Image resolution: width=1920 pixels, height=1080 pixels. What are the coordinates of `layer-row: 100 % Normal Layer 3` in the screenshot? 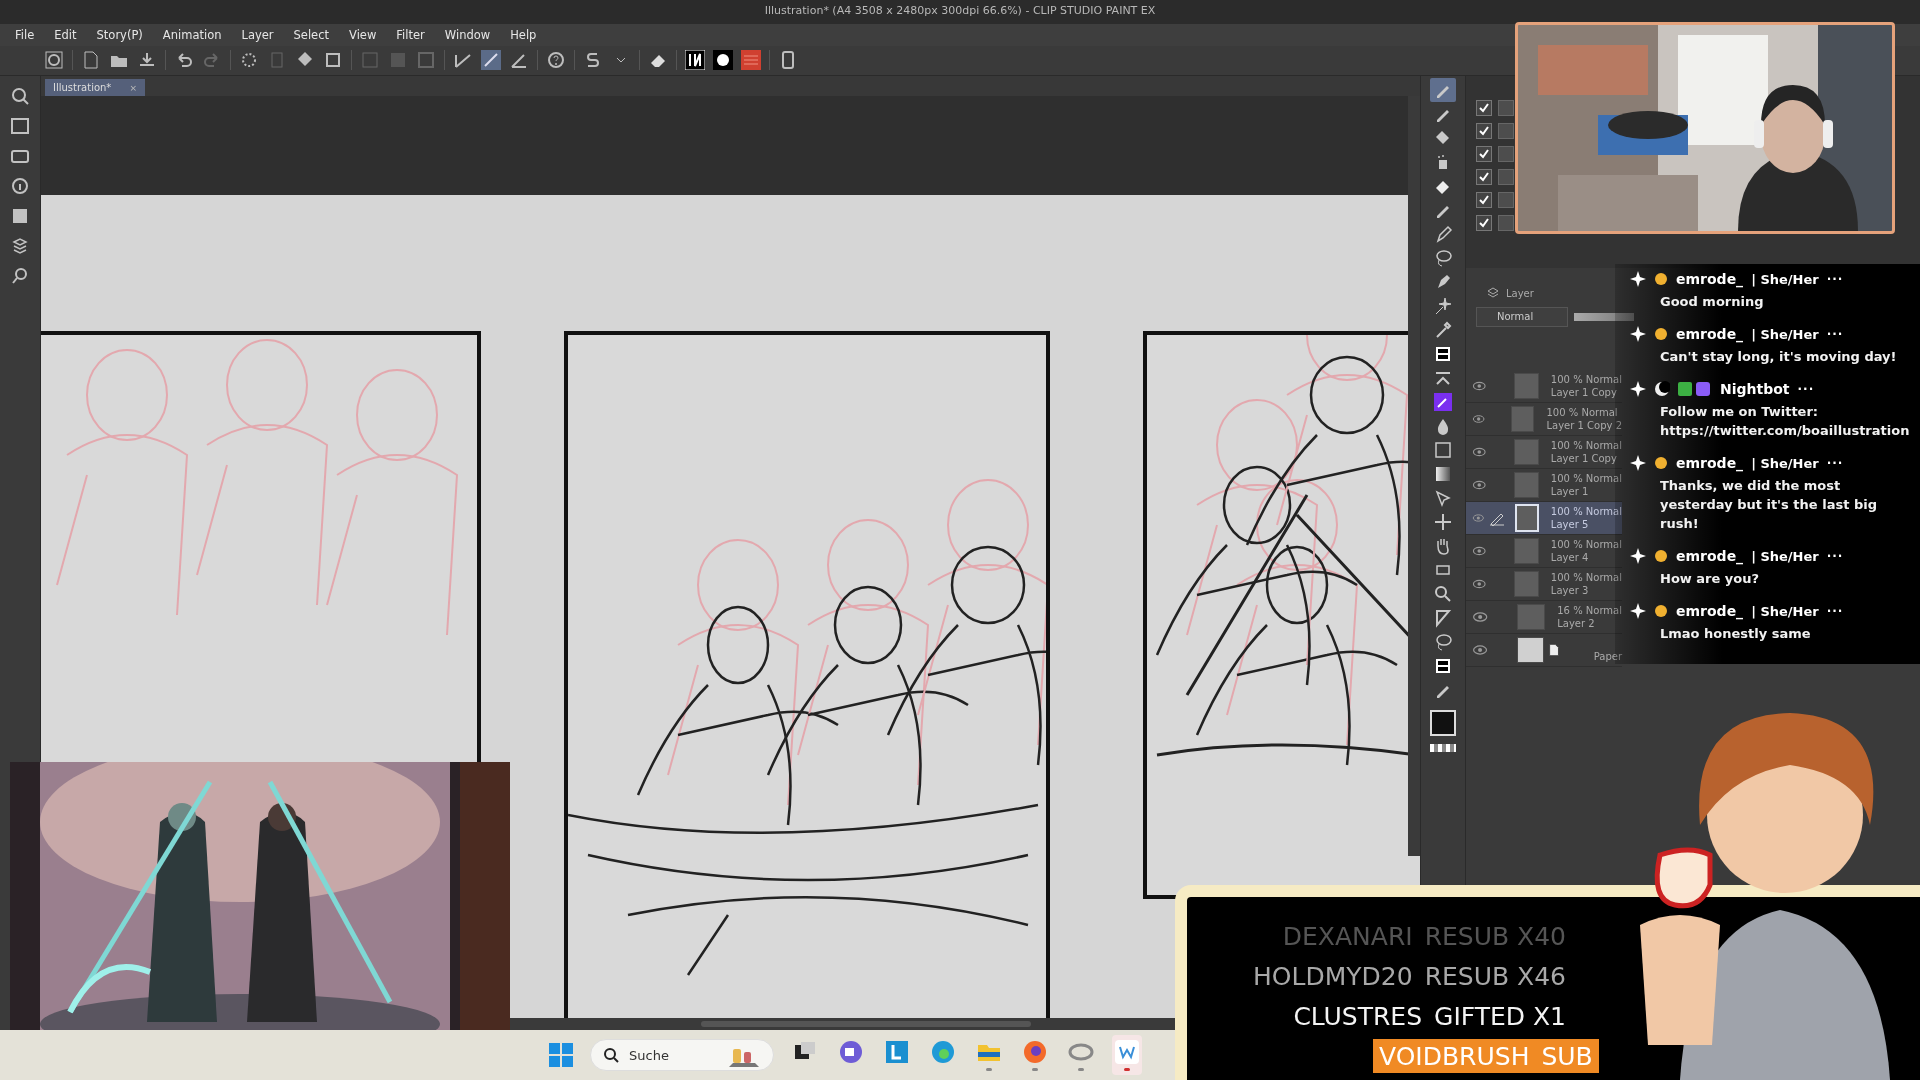 It's located at (1544, 584).